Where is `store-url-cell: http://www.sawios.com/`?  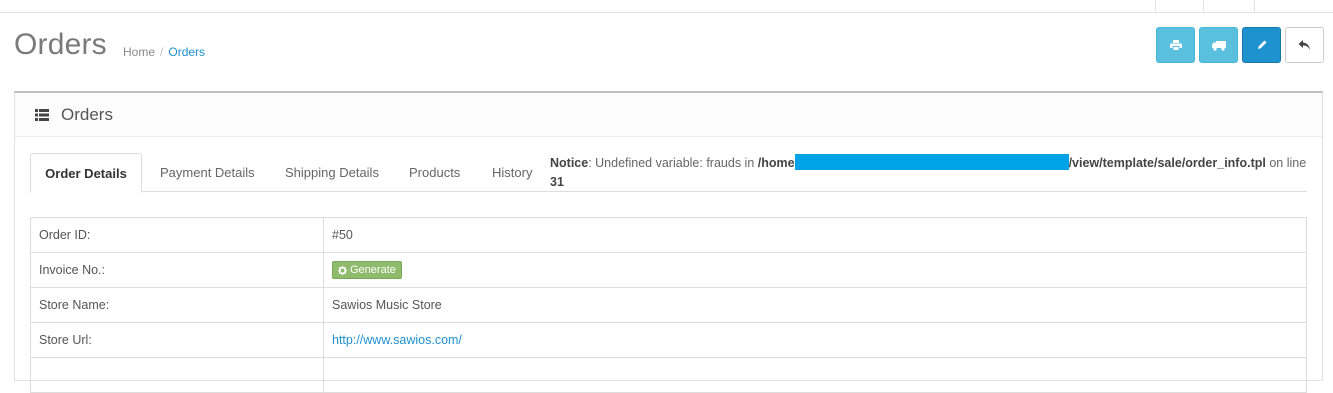
store-url-cell: http://www.sawios.com/ is located at coordinates (815, 340).